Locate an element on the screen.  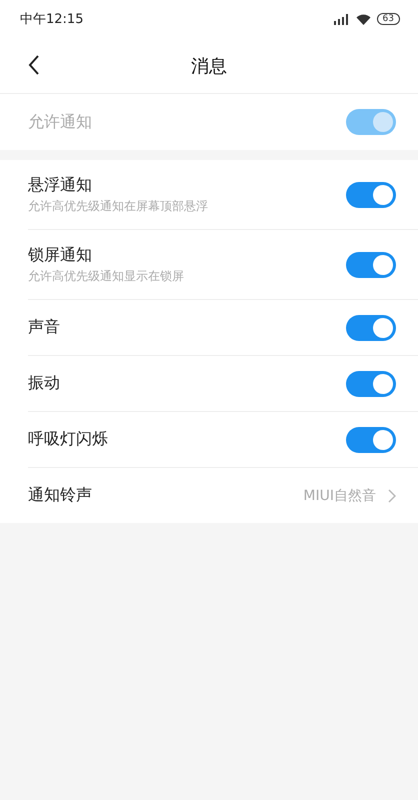
back-icon is located at coordinates (34, 65).